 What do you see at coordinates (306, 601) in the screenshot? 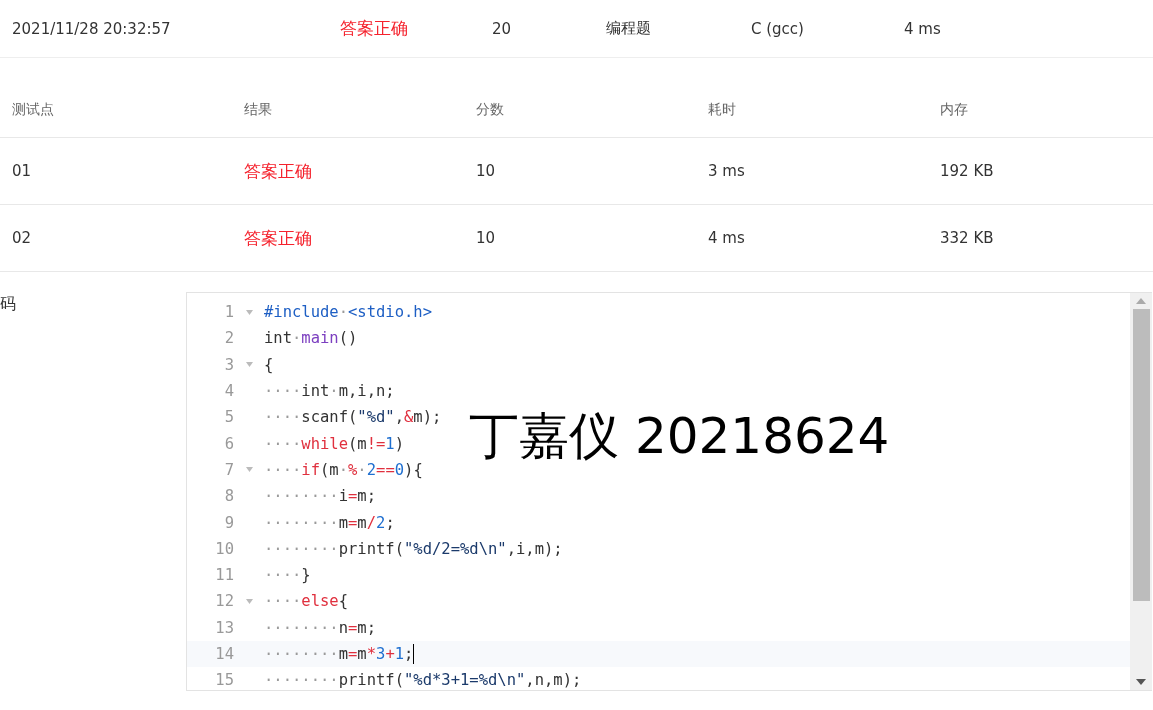
I see `code-line: ····else{` at bounding box center [306, 601].